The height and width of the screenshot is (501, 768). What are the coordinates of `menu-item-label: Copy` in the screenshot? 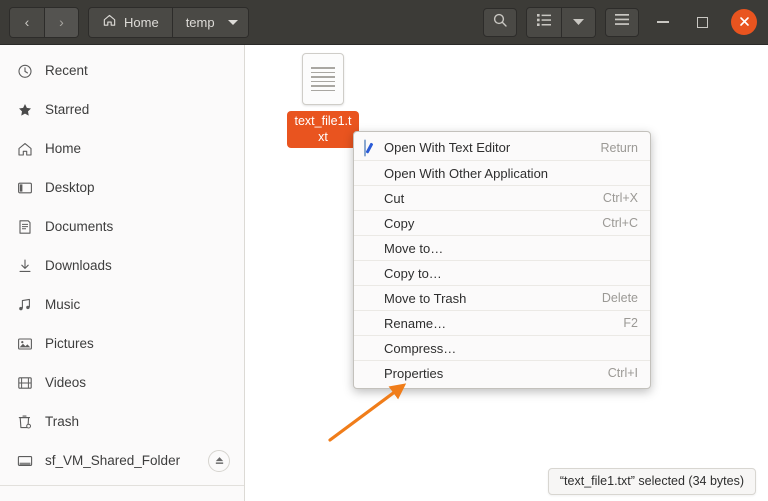 It's located at (399, 223).